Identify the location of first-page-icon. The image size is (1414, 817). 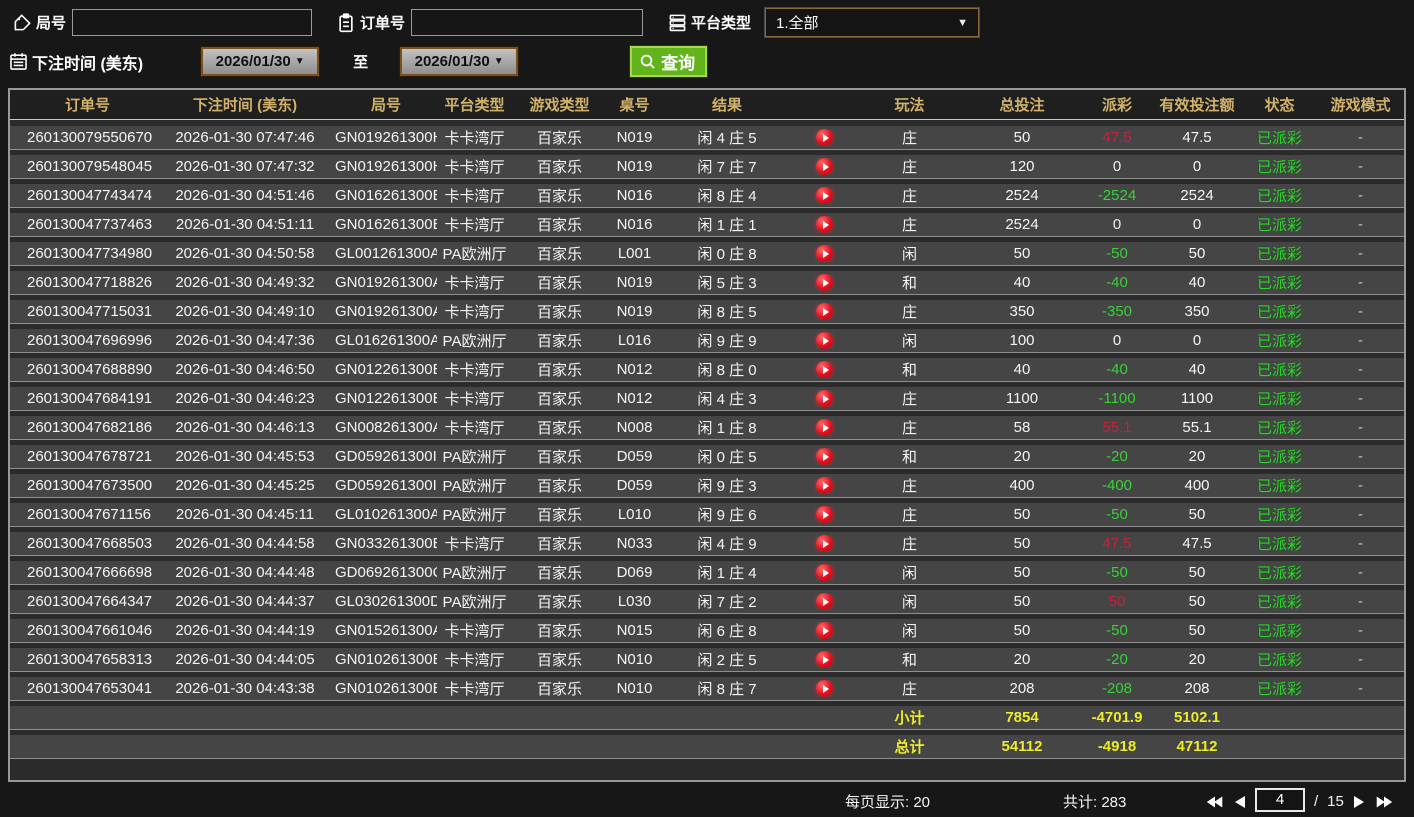
(1215, 802).